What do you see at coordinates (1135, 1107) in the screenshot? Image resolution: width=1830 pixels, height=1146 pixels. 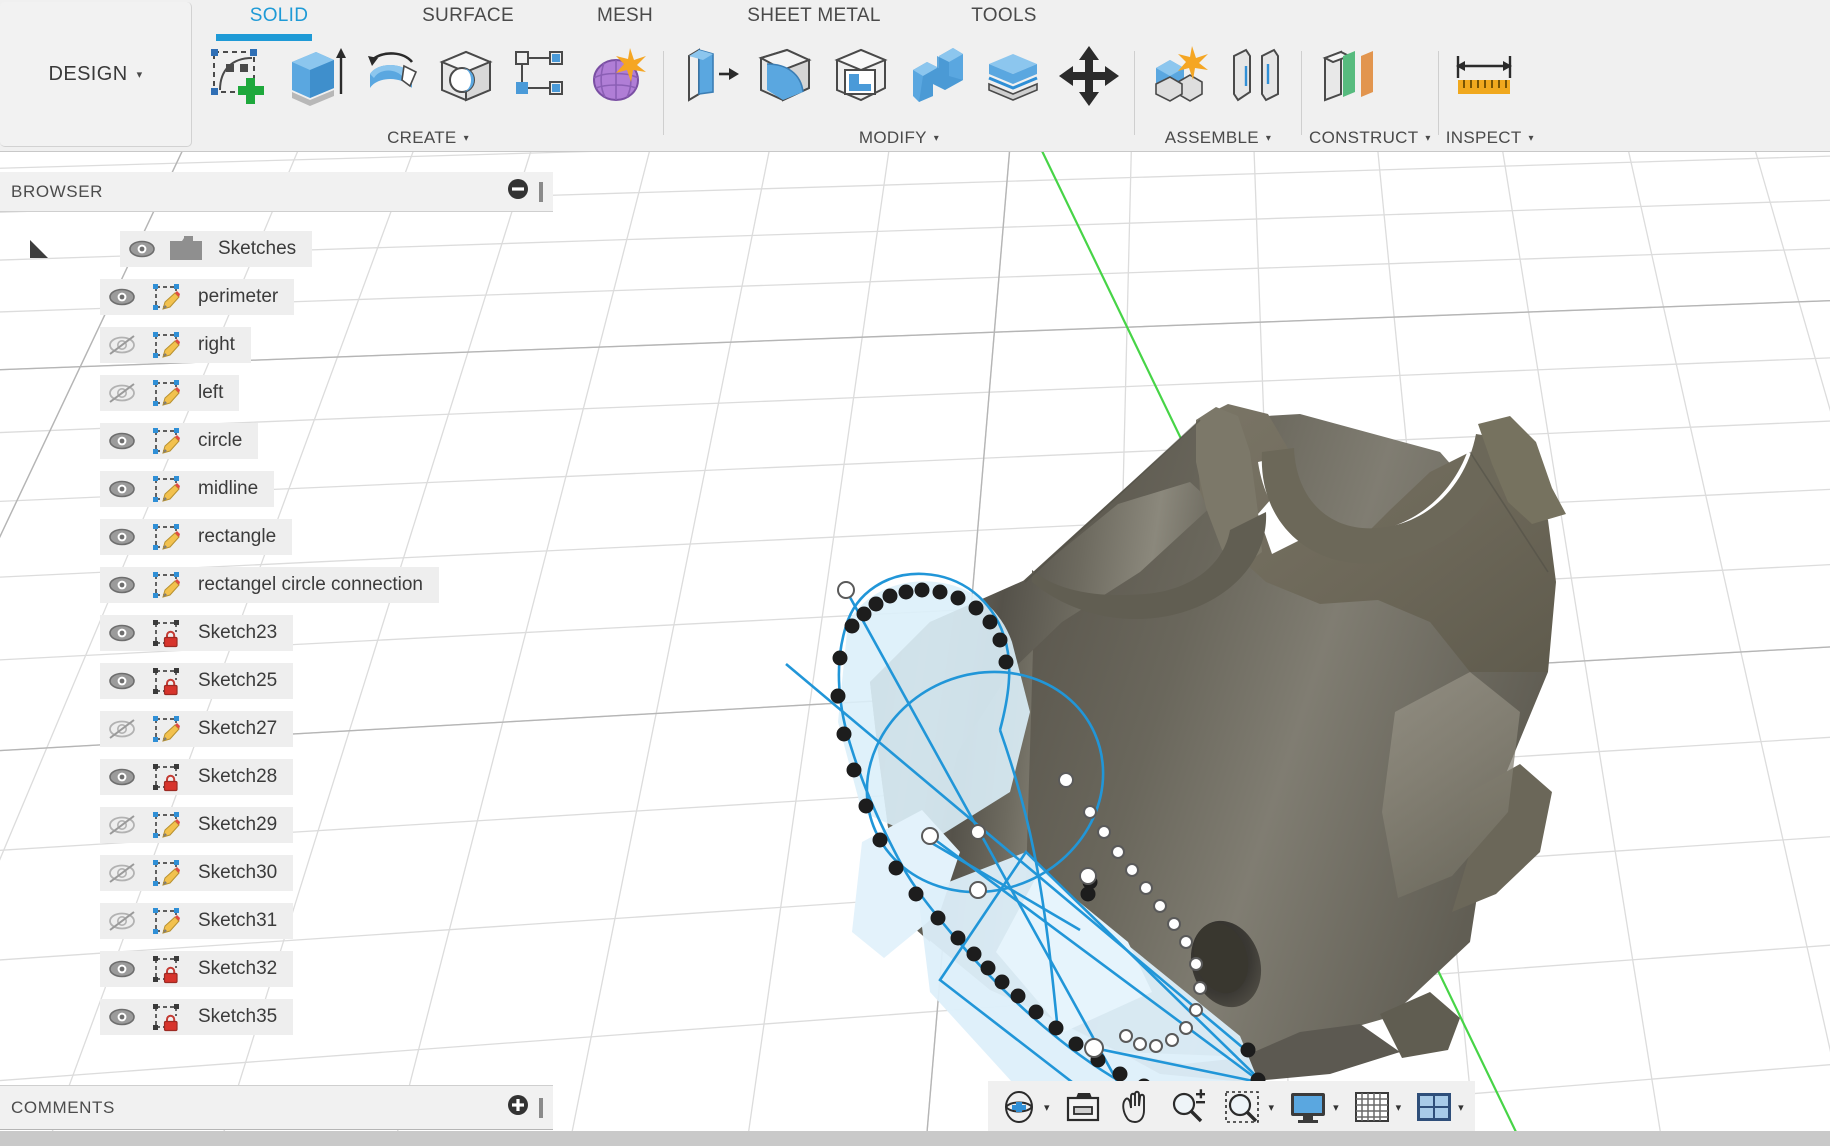 I see `pan-icon` at bounding box center [1135, 1107].